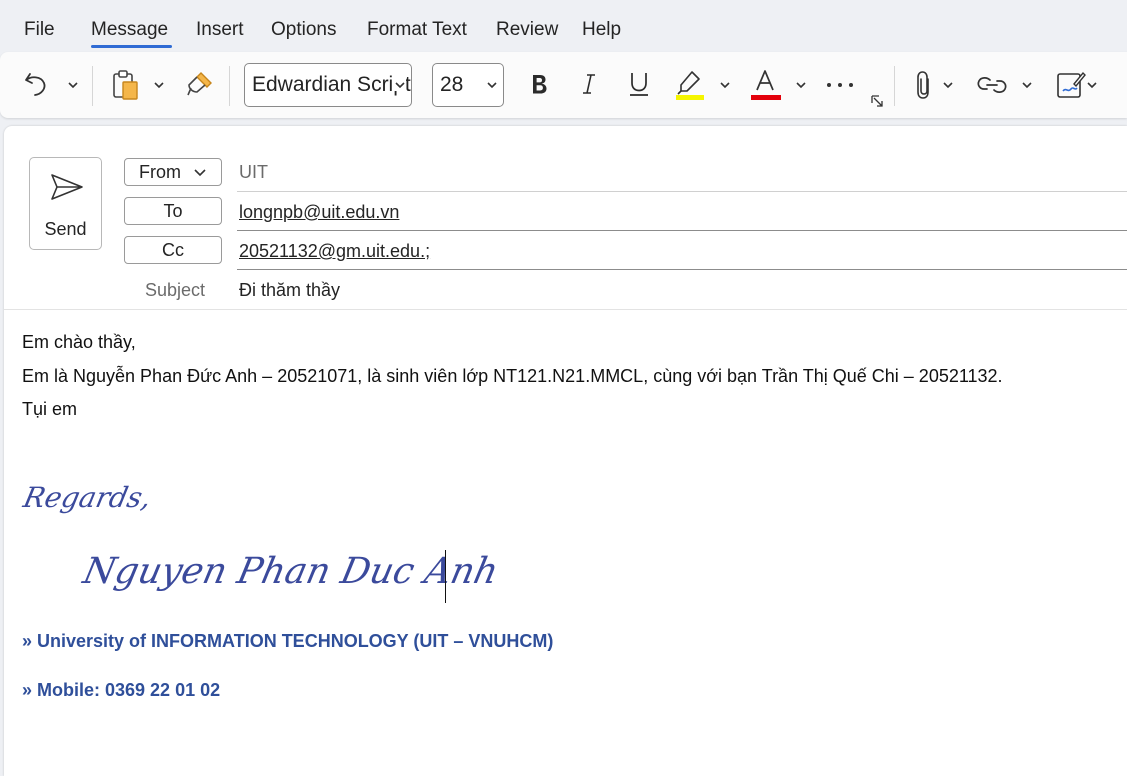  What do you see at coordinates (319, 212) in the screenshot?
I see `to-field: longnpb@uit.edu.vn` at bounding box center [319, 212].